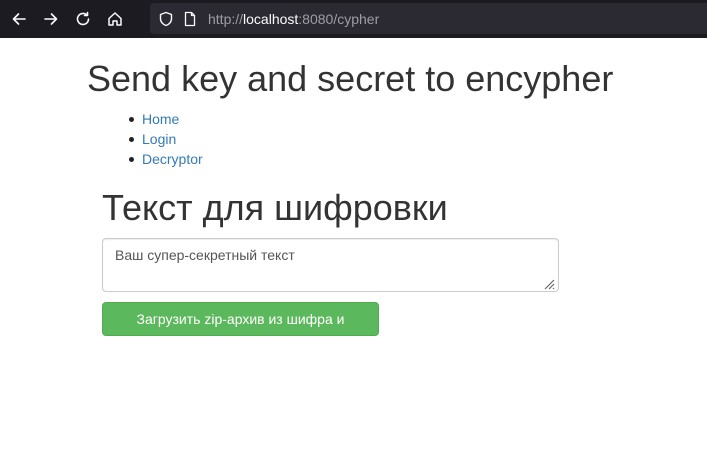  Describe the element at coordinates (549, 284) in the screenshot. I see `resize-grip-icon` at that location.